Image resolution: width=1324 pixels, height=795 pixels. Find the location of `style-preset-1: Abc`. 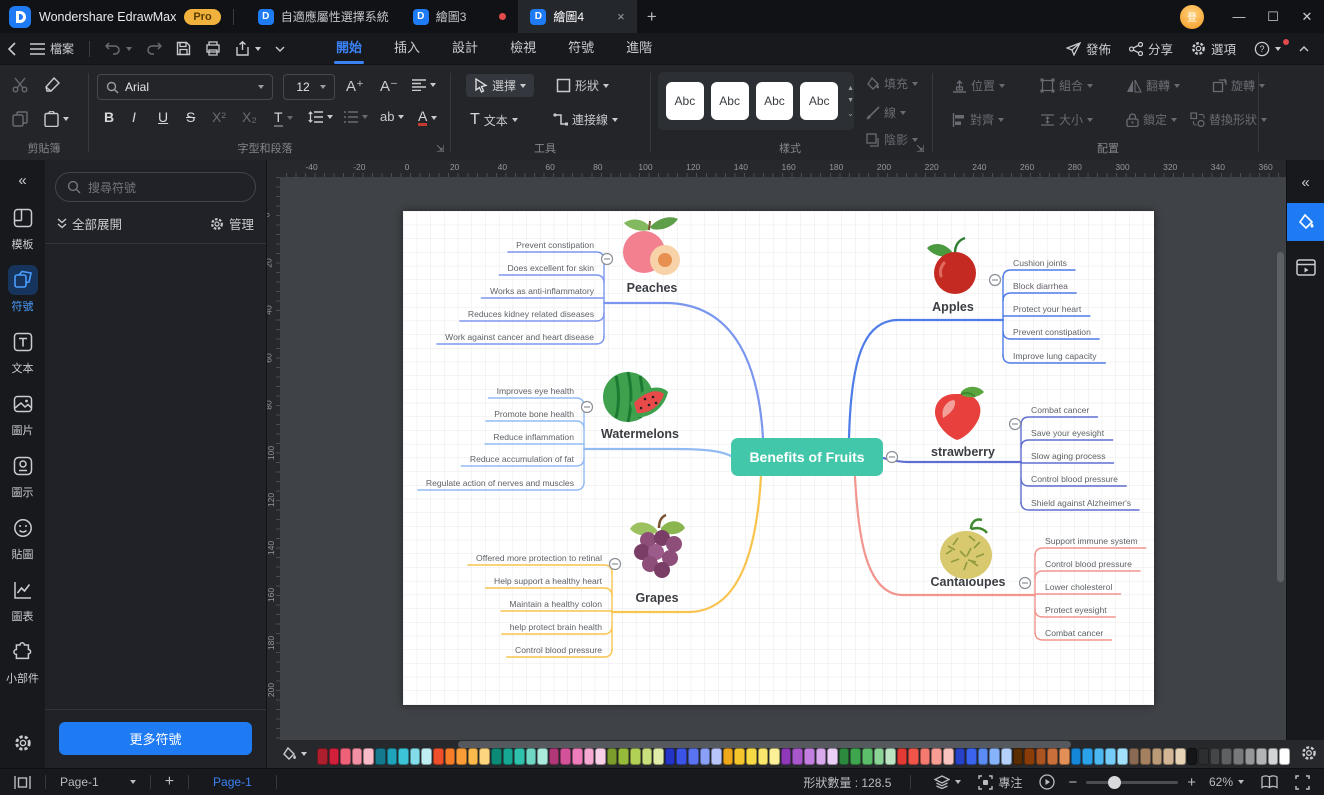

style-preset-1: Abc is located at coordinates (685, 101).